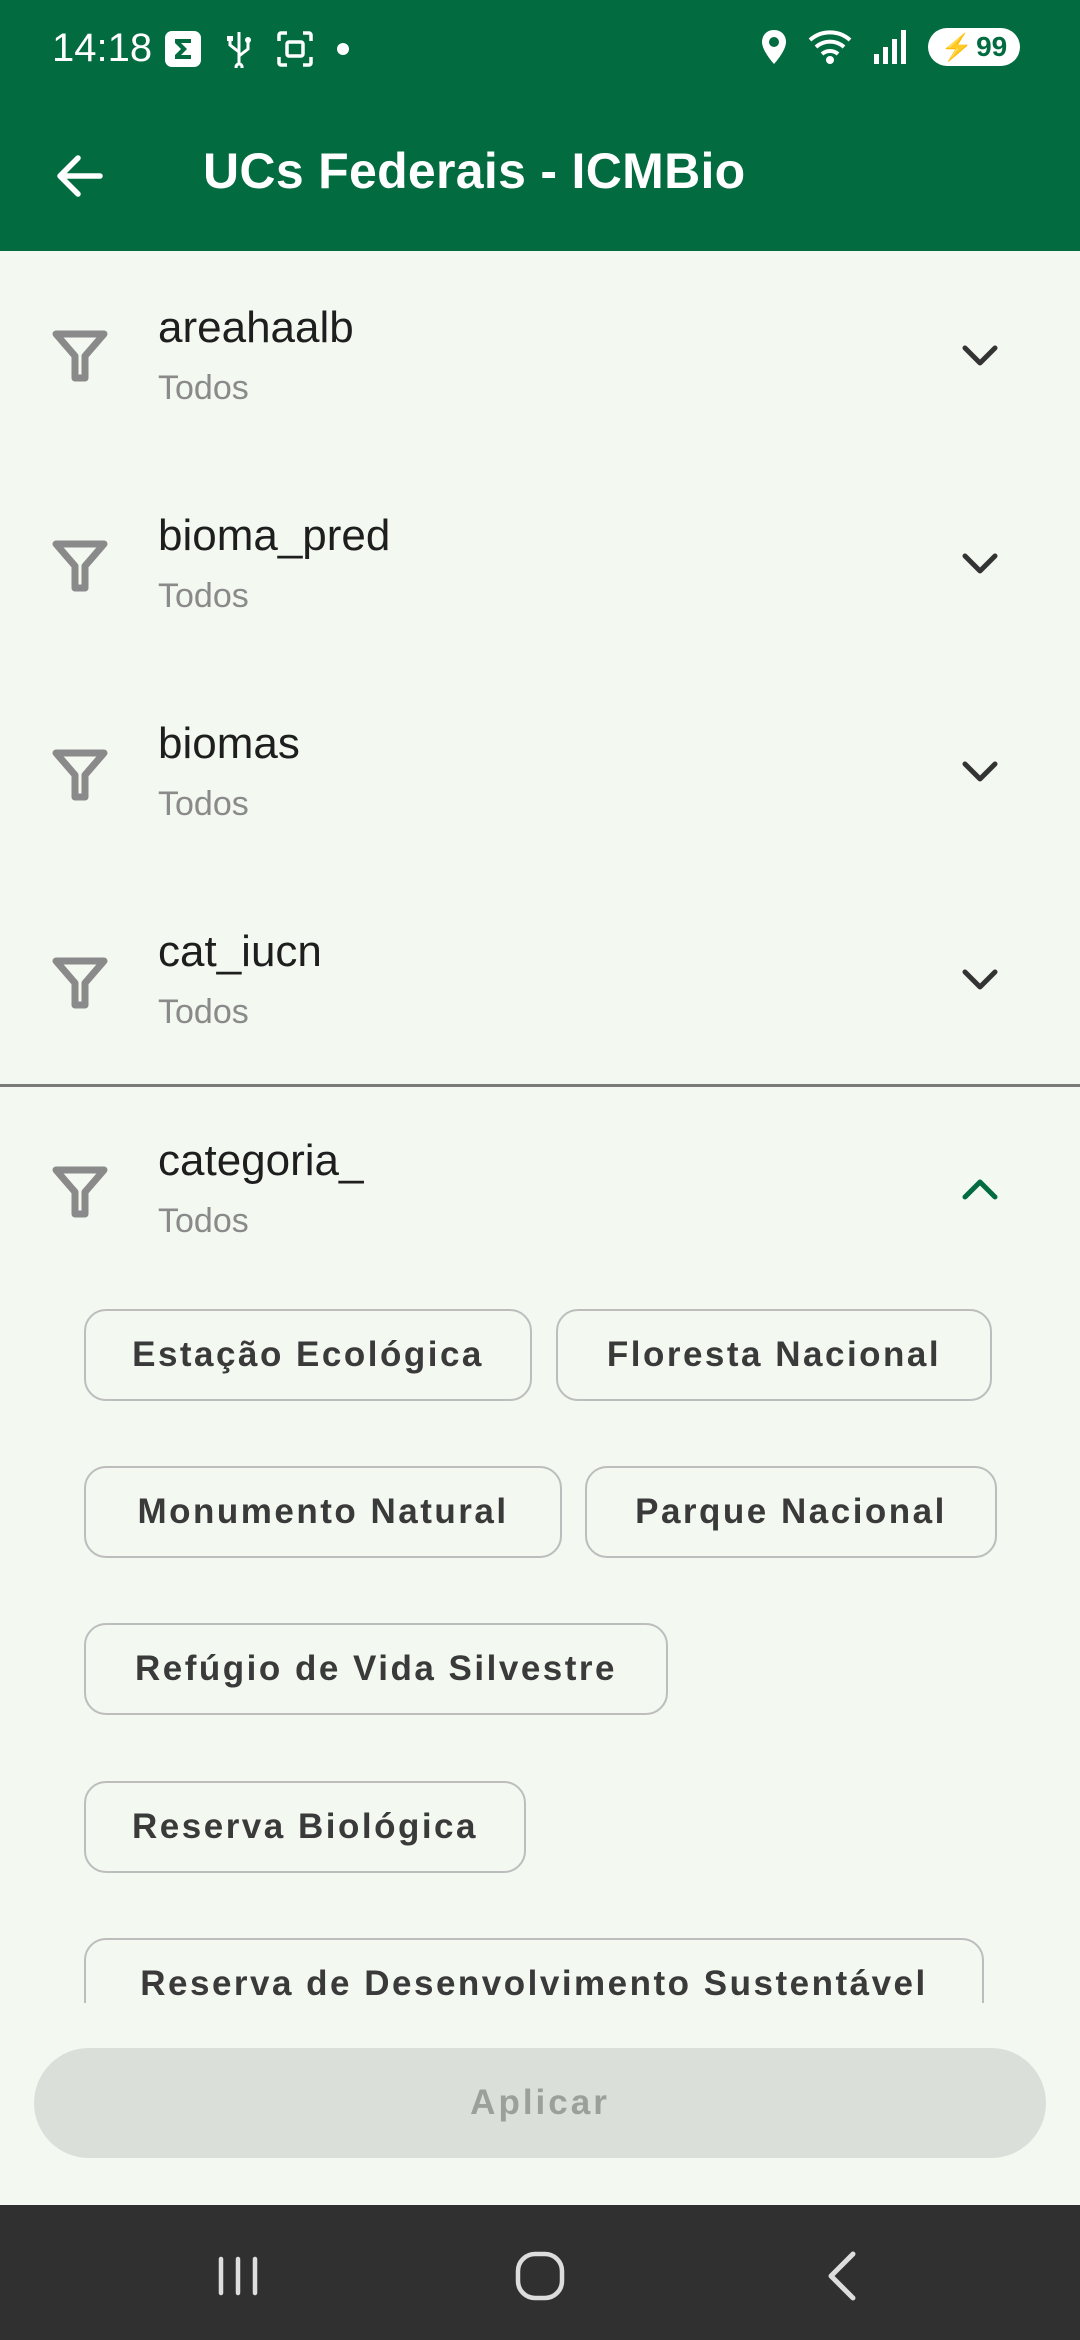  I want to click on chip-estacao-ecologica: Estação Ecológica, so click(308, 1355).